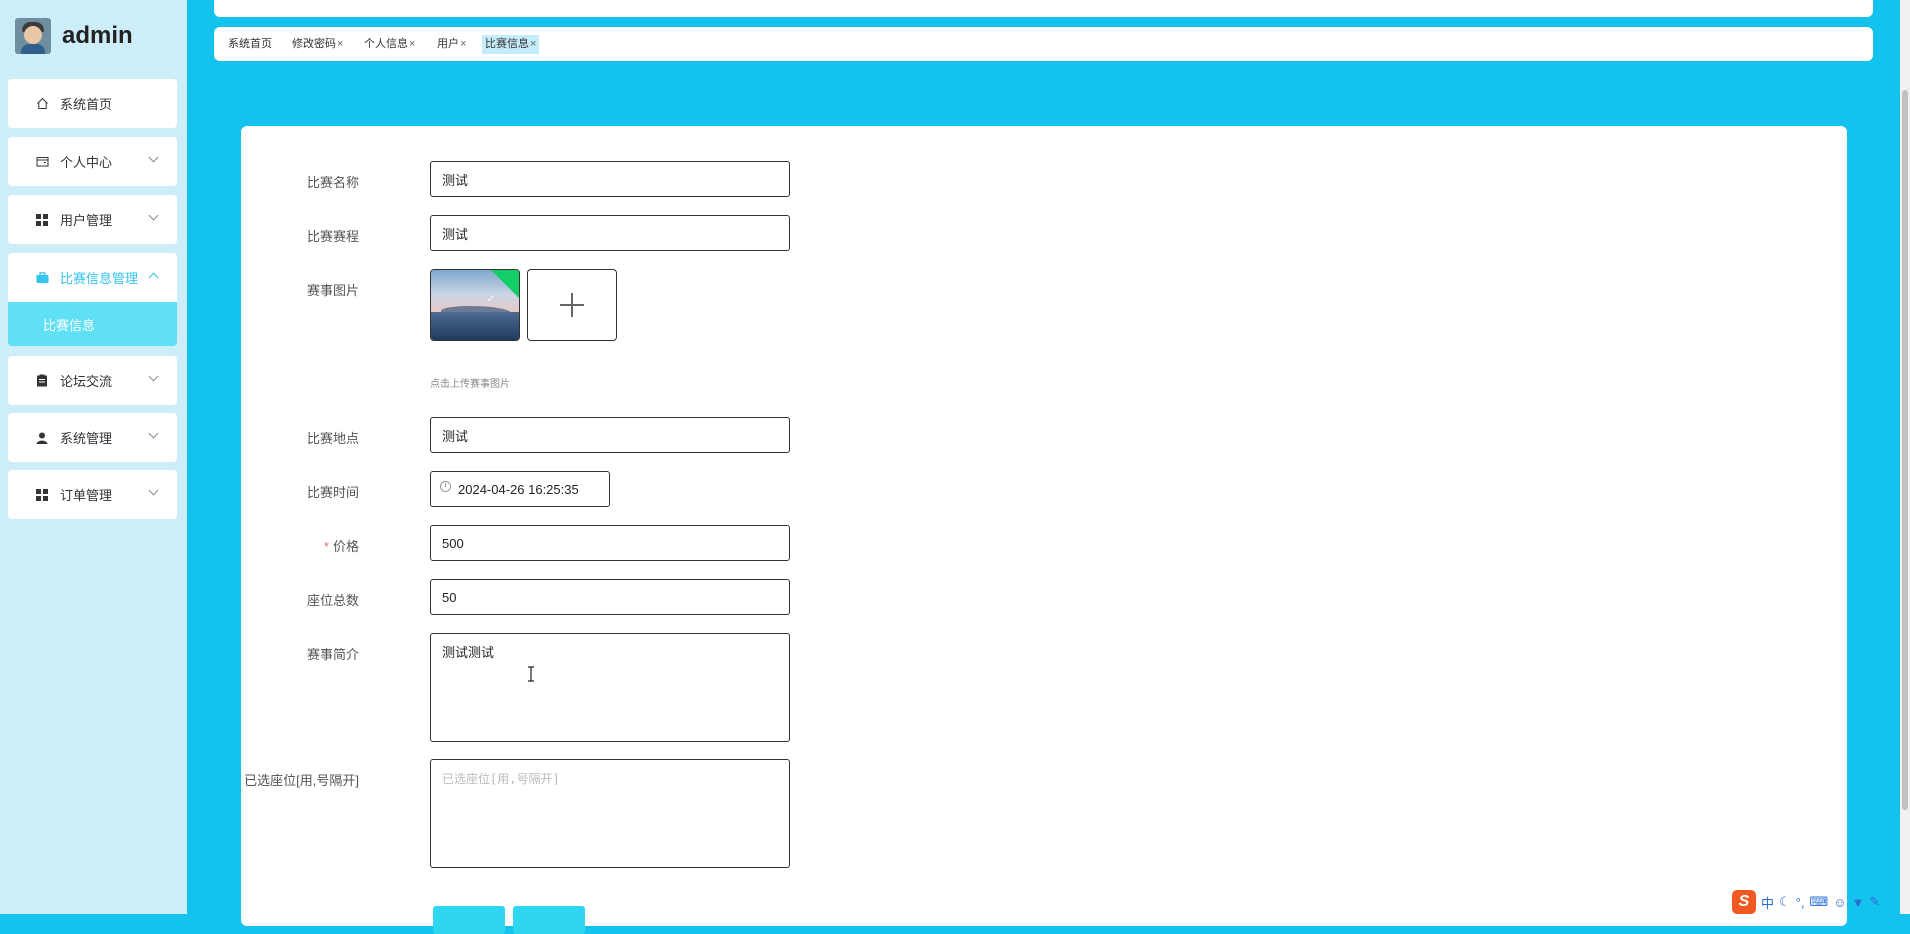 This screenshot has width=1910, height=934. What do you see at coordinates (332, 600) in the screenshot?
I see `seats-label: 座位总数` at bounding box center [332, 600].